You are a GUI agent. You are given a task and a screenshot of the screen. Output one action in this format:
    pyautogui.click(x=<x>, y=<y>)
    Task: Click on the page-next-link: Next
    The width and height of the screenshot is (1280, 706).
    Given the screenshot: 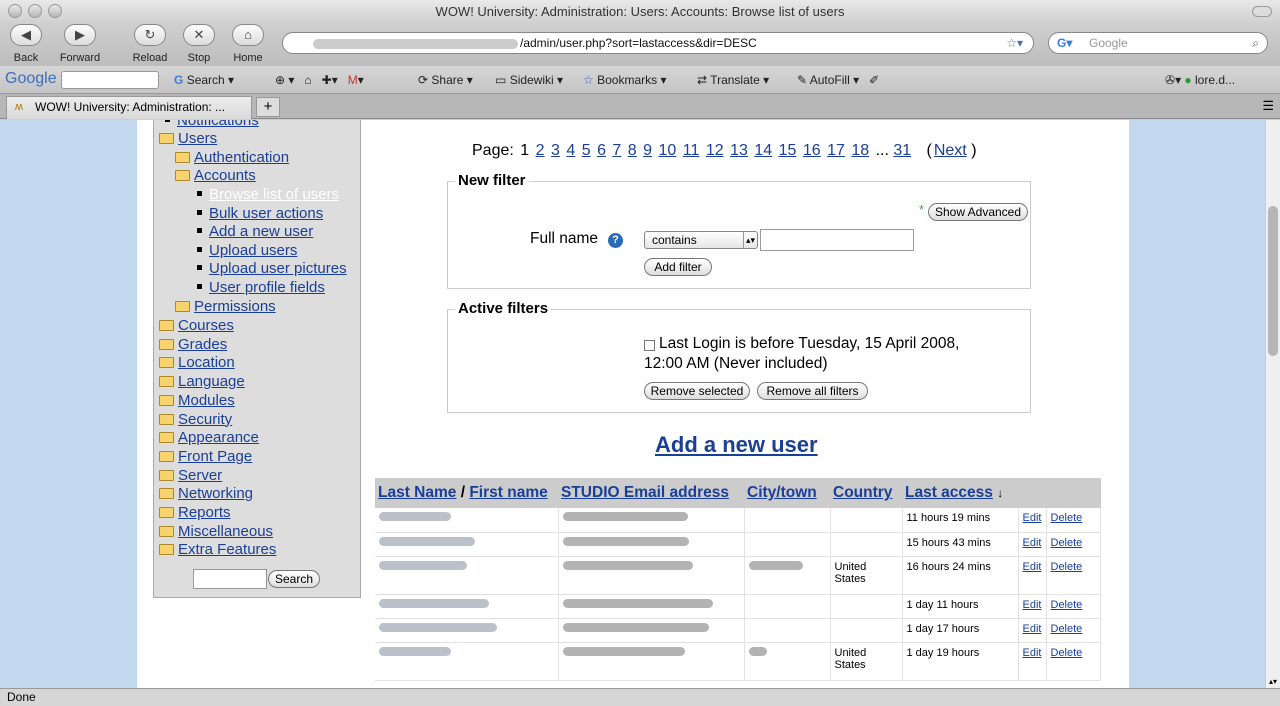 What is the action you would take?
    pyautogui.click(x=950, y=150)
    